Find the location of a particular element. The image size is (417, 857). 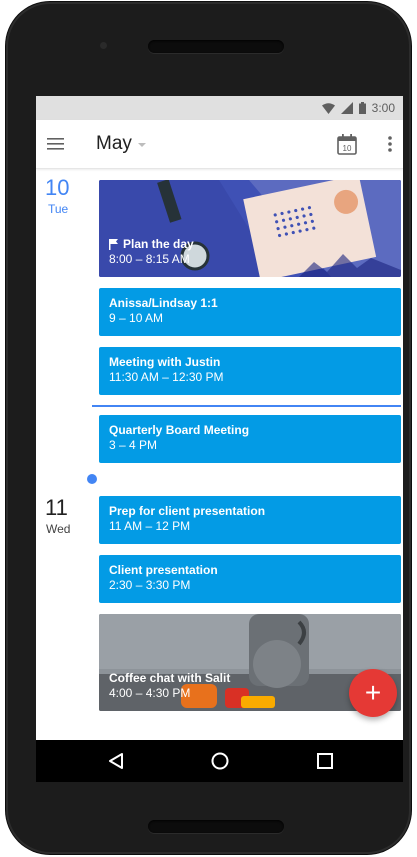

day-date: 10 is located at coordinates (57, 187).